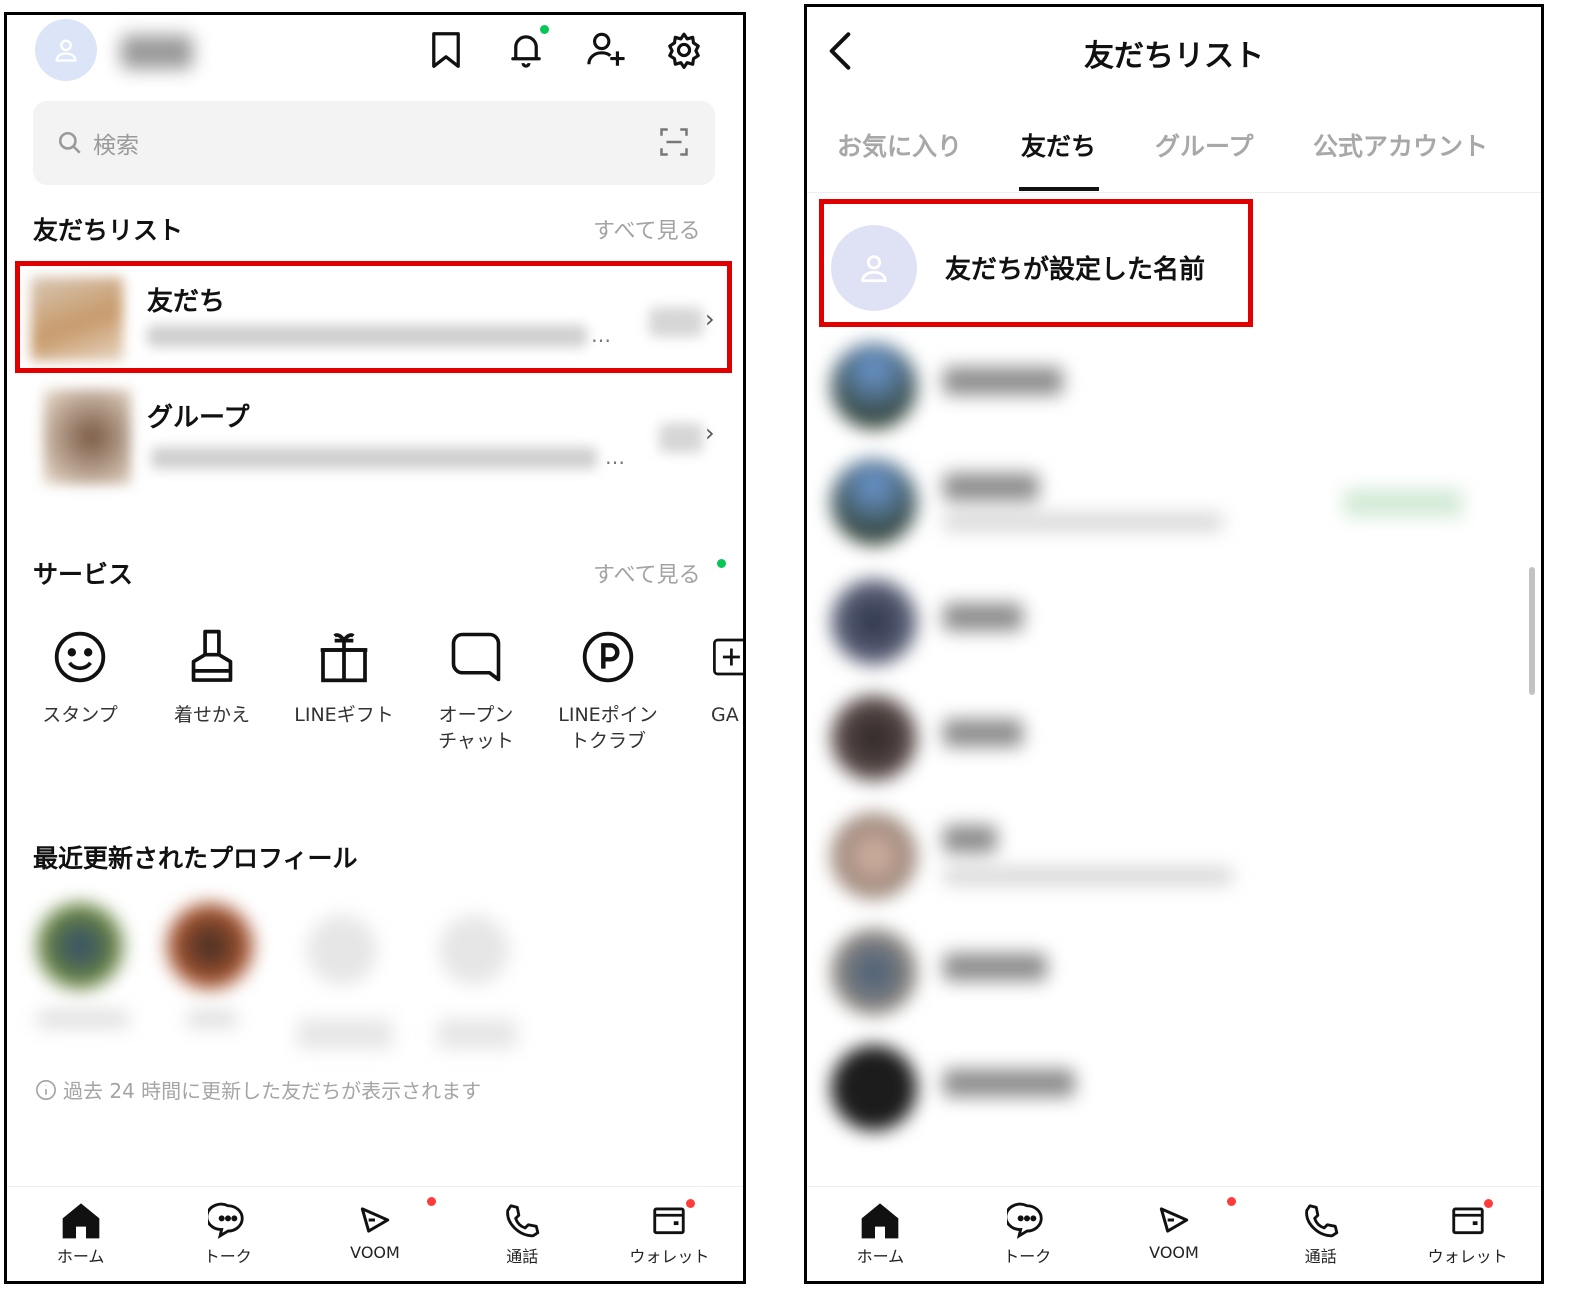 This screenshot has width=1583, height=1295. I want to click on chat-square-icon, so click(476, 657).